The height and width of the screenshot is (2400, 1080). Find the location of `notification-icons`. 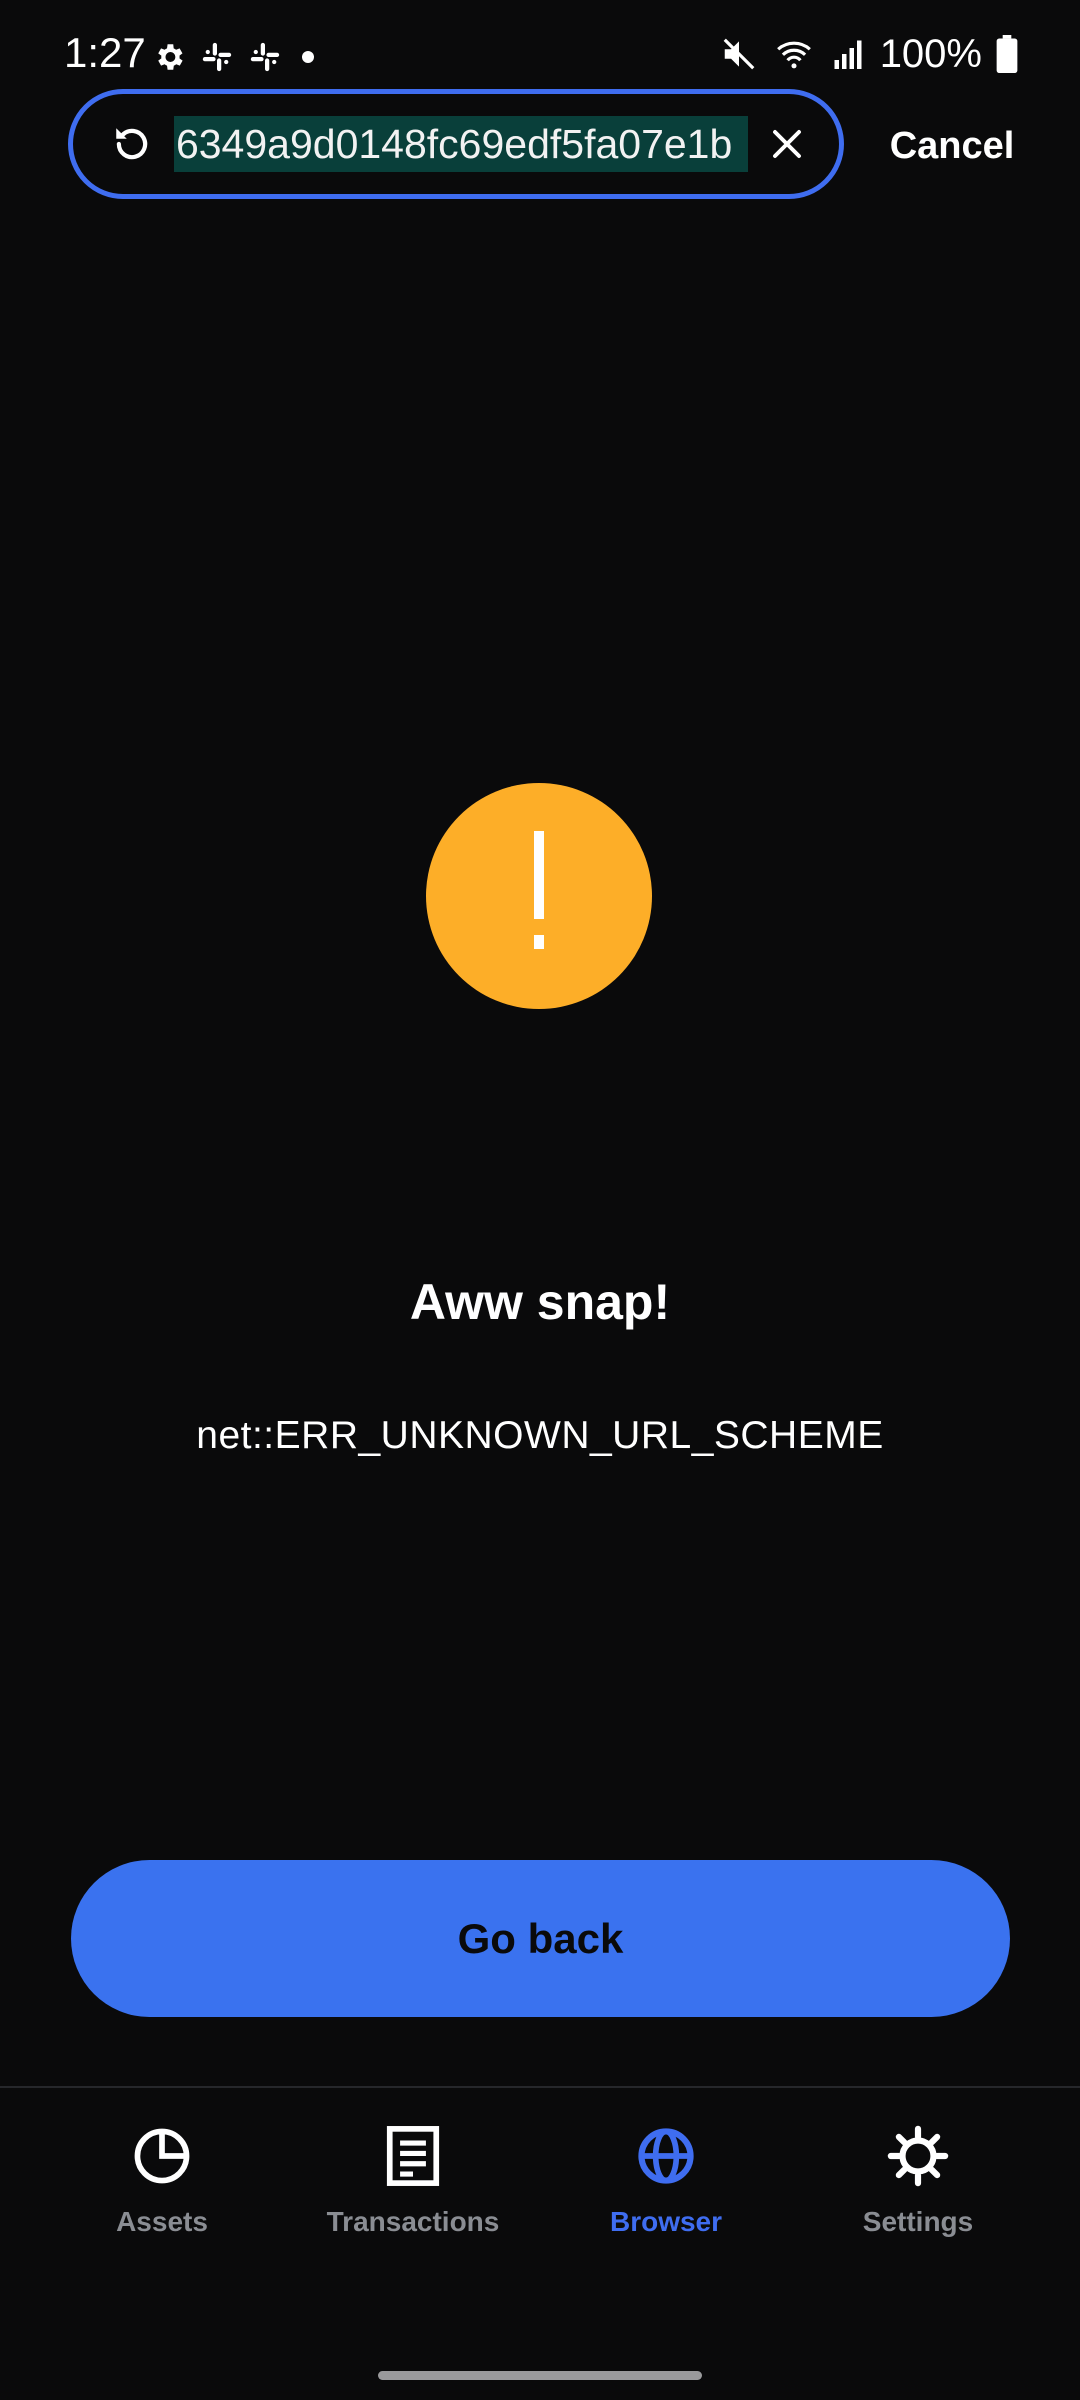

notification-icons is located at coordinates (236, 57).